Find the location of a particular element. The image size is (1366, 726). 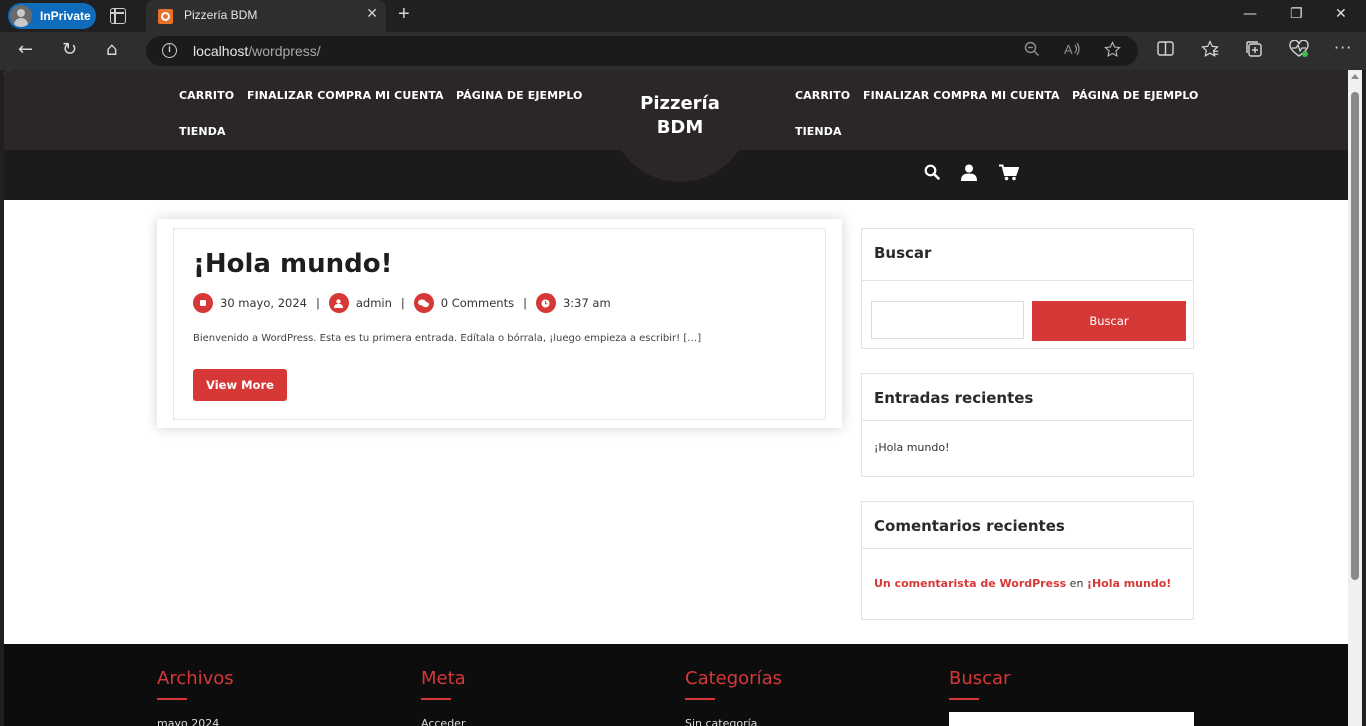

post-title: ¡Hola mundo! is located at coordinates (292, 264).